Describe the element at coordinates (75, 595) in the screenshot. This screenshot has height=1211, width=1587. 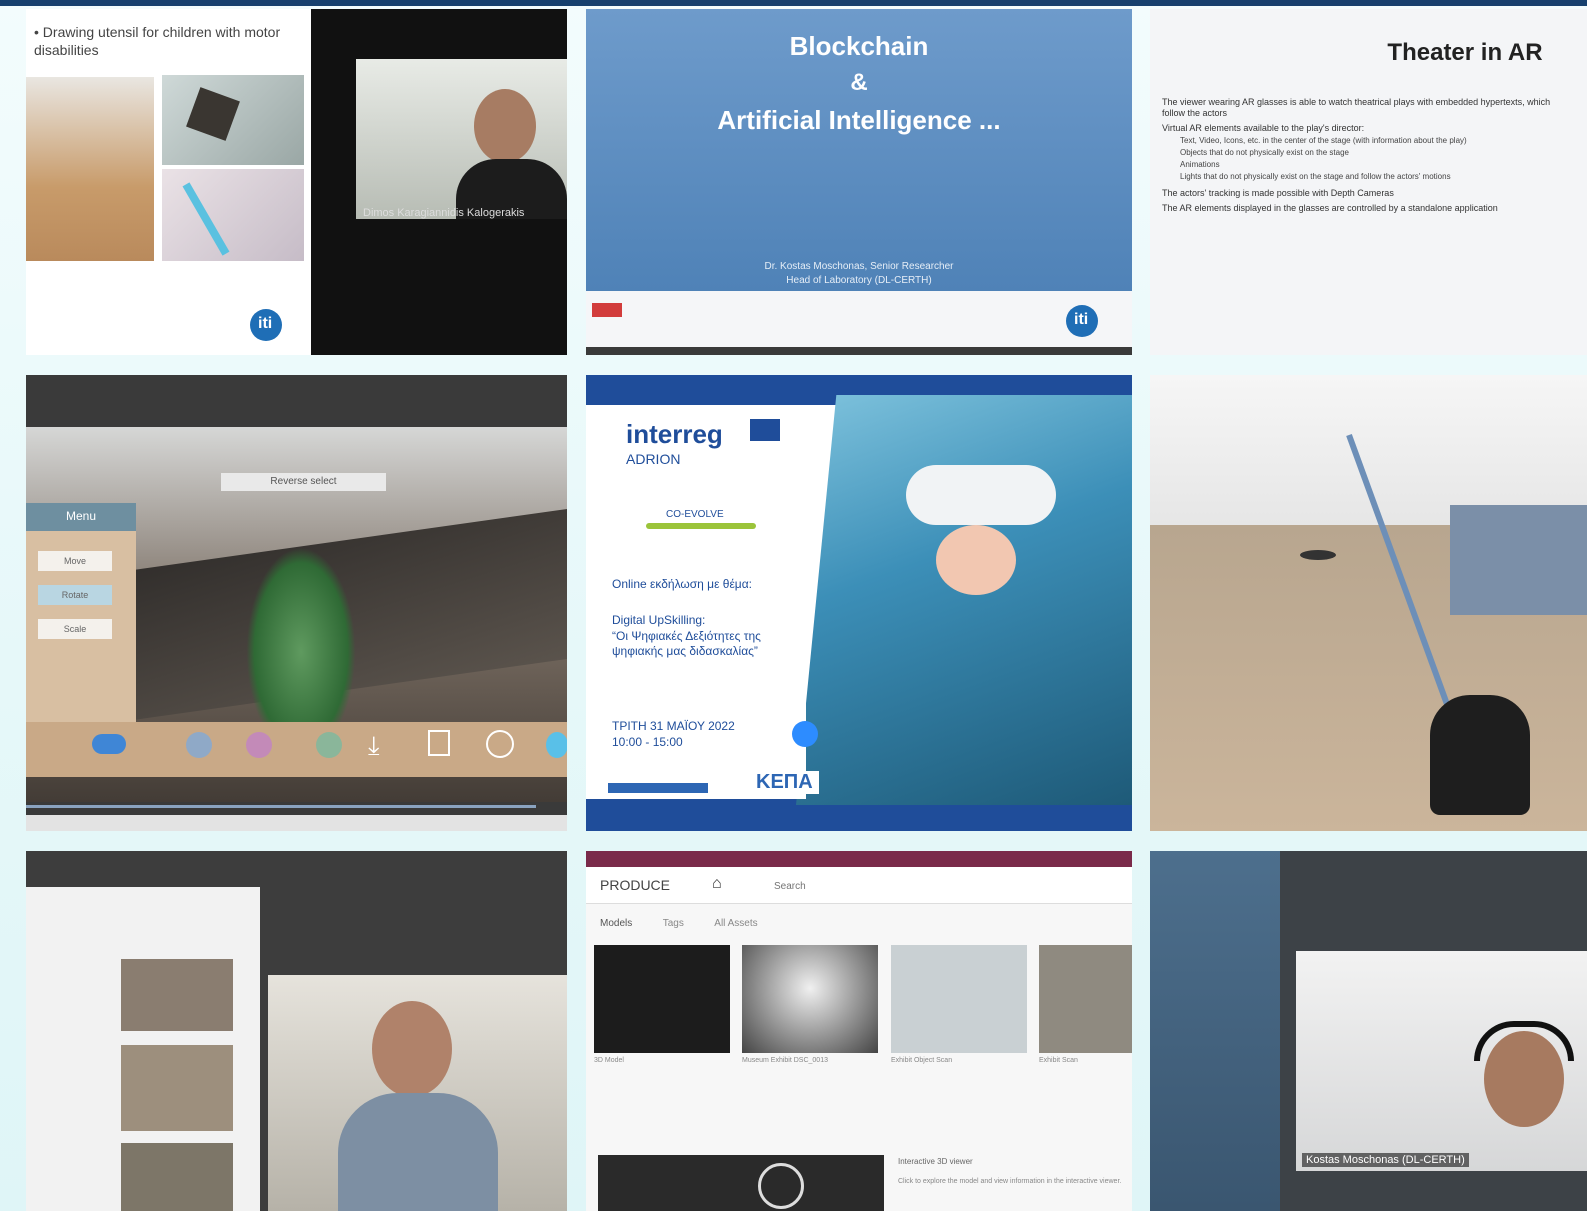
I see `menu-button-rotate: Rotate` at that location.